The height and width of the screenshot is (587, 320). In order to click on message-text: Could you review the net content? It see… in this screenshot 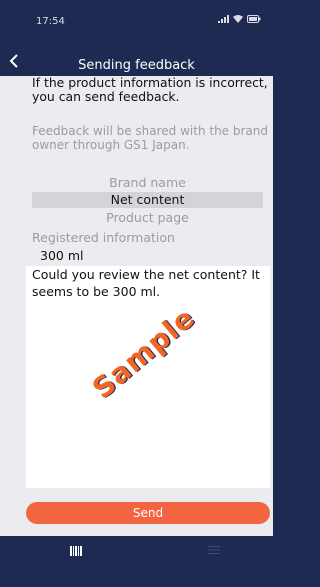, I will do `click(146, 283)`.